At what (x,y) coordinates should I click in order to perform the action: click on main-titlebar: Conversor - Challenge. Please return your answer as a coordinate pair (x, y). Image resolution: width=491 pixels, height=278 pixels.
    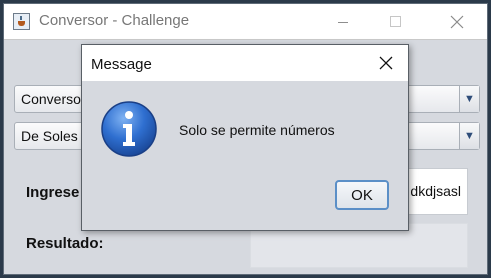
    Looking at the image, I should click on (245, 22).